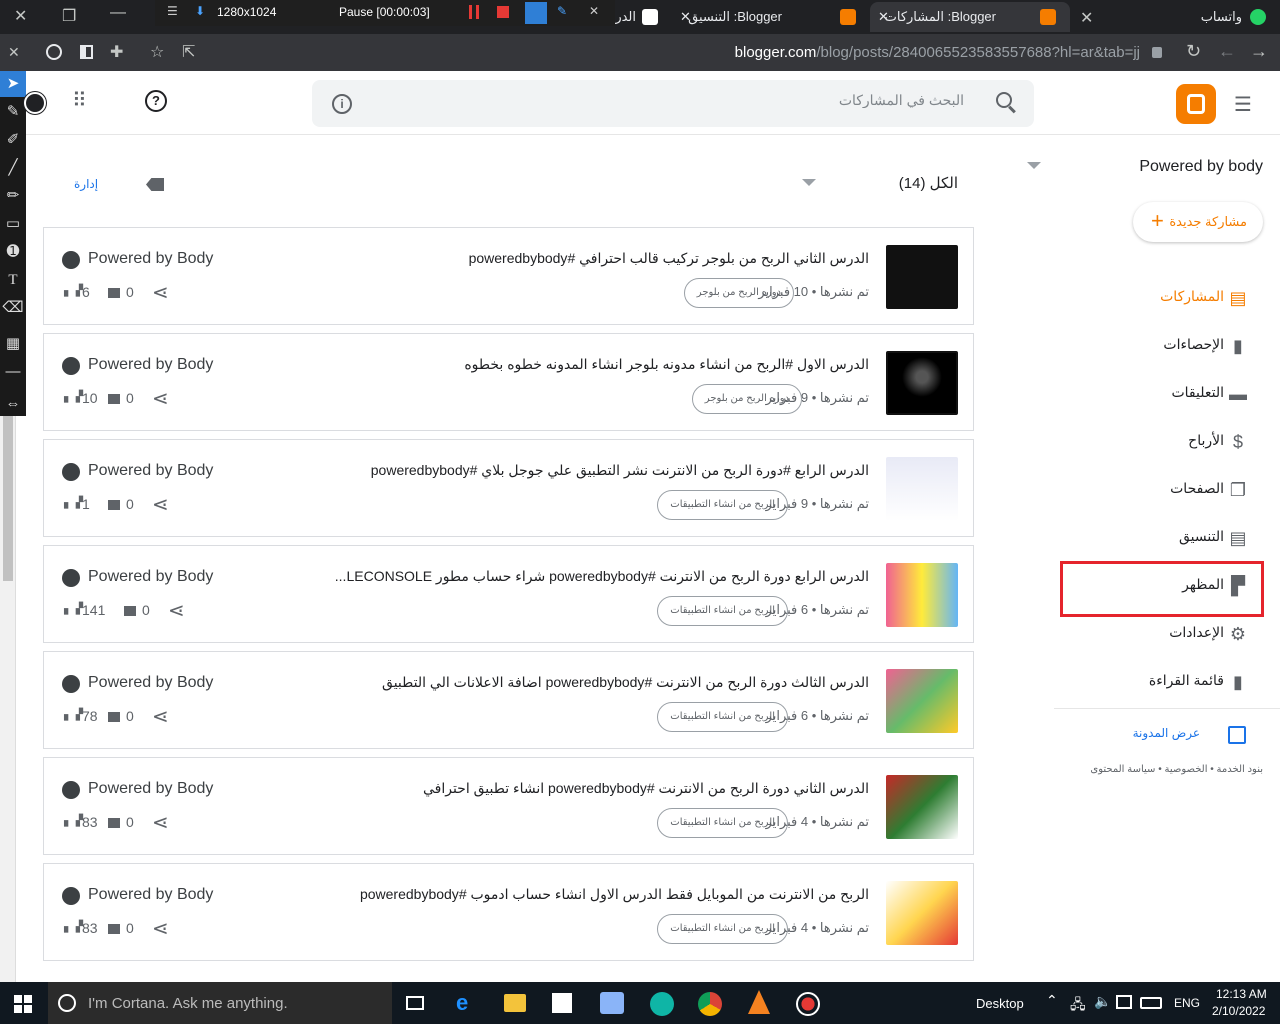 The image size is (1280, 1024). What do you see at coordinates (536, 13) in the screenshot?
I see `camera-button` at bounding box center [536, 13].